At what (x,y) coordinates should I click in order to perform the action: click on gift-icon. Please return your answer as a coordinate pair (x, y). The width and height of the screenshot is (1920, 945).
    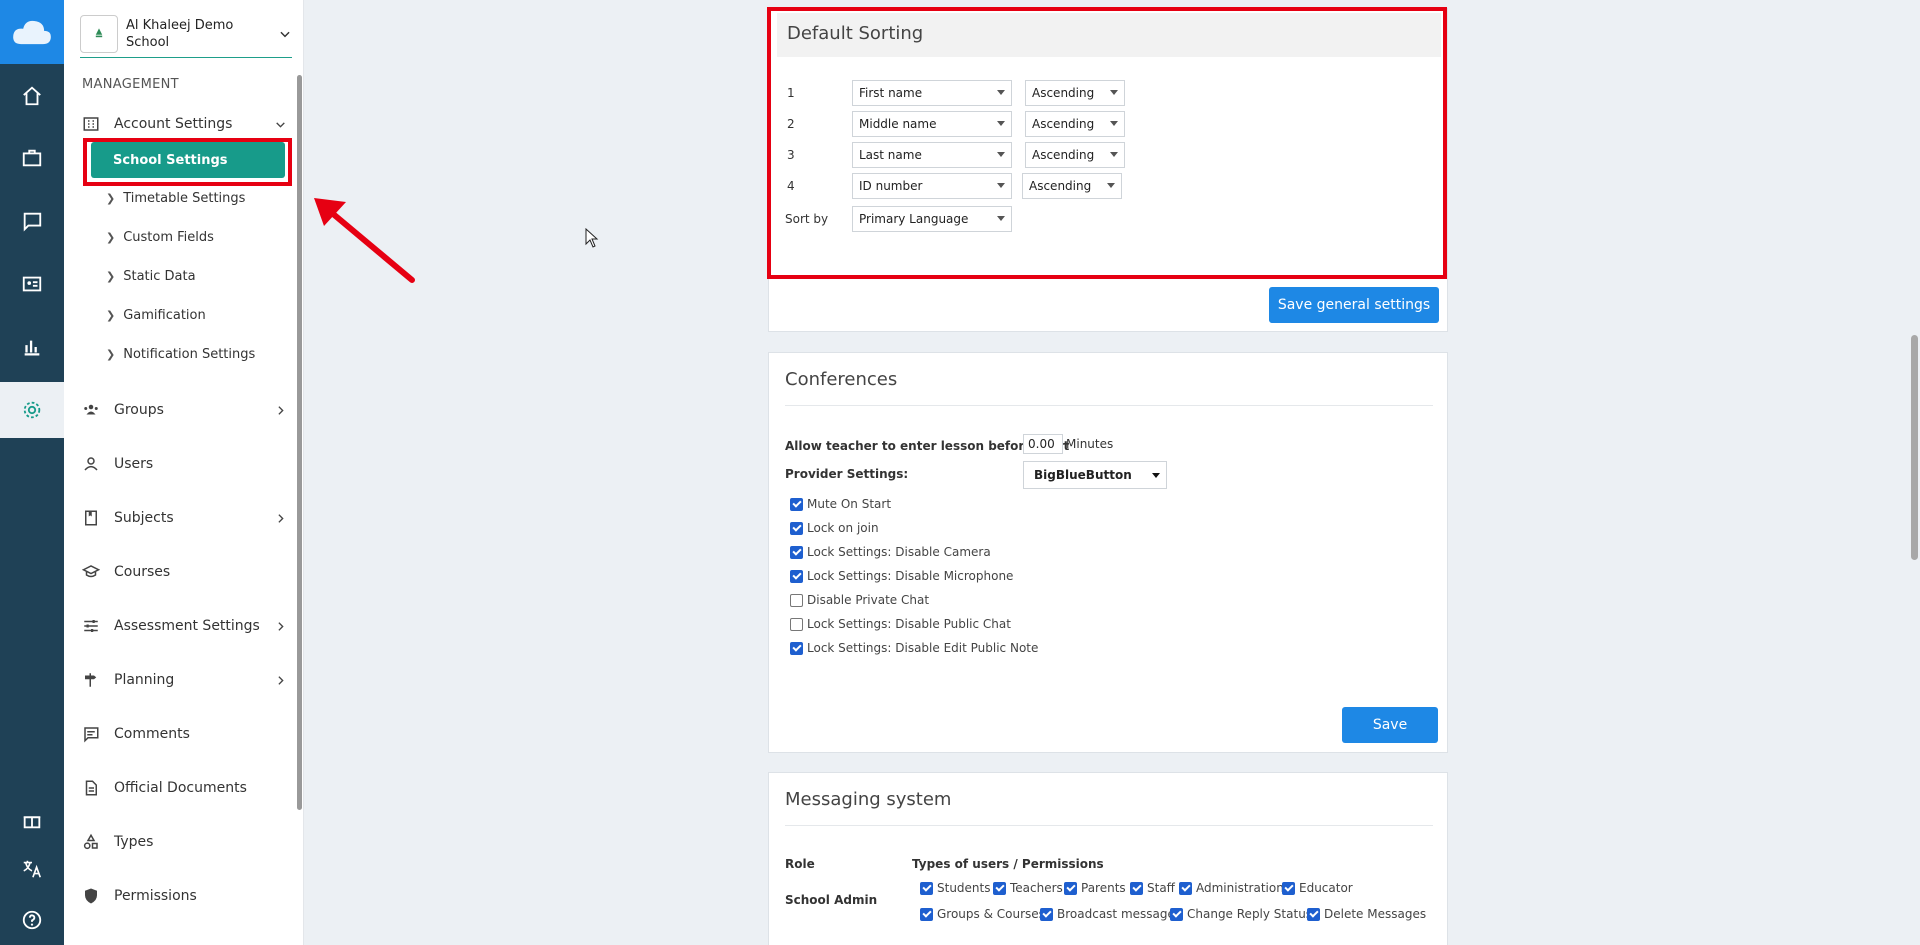
    Looking at the image, I should click on (32, 820).